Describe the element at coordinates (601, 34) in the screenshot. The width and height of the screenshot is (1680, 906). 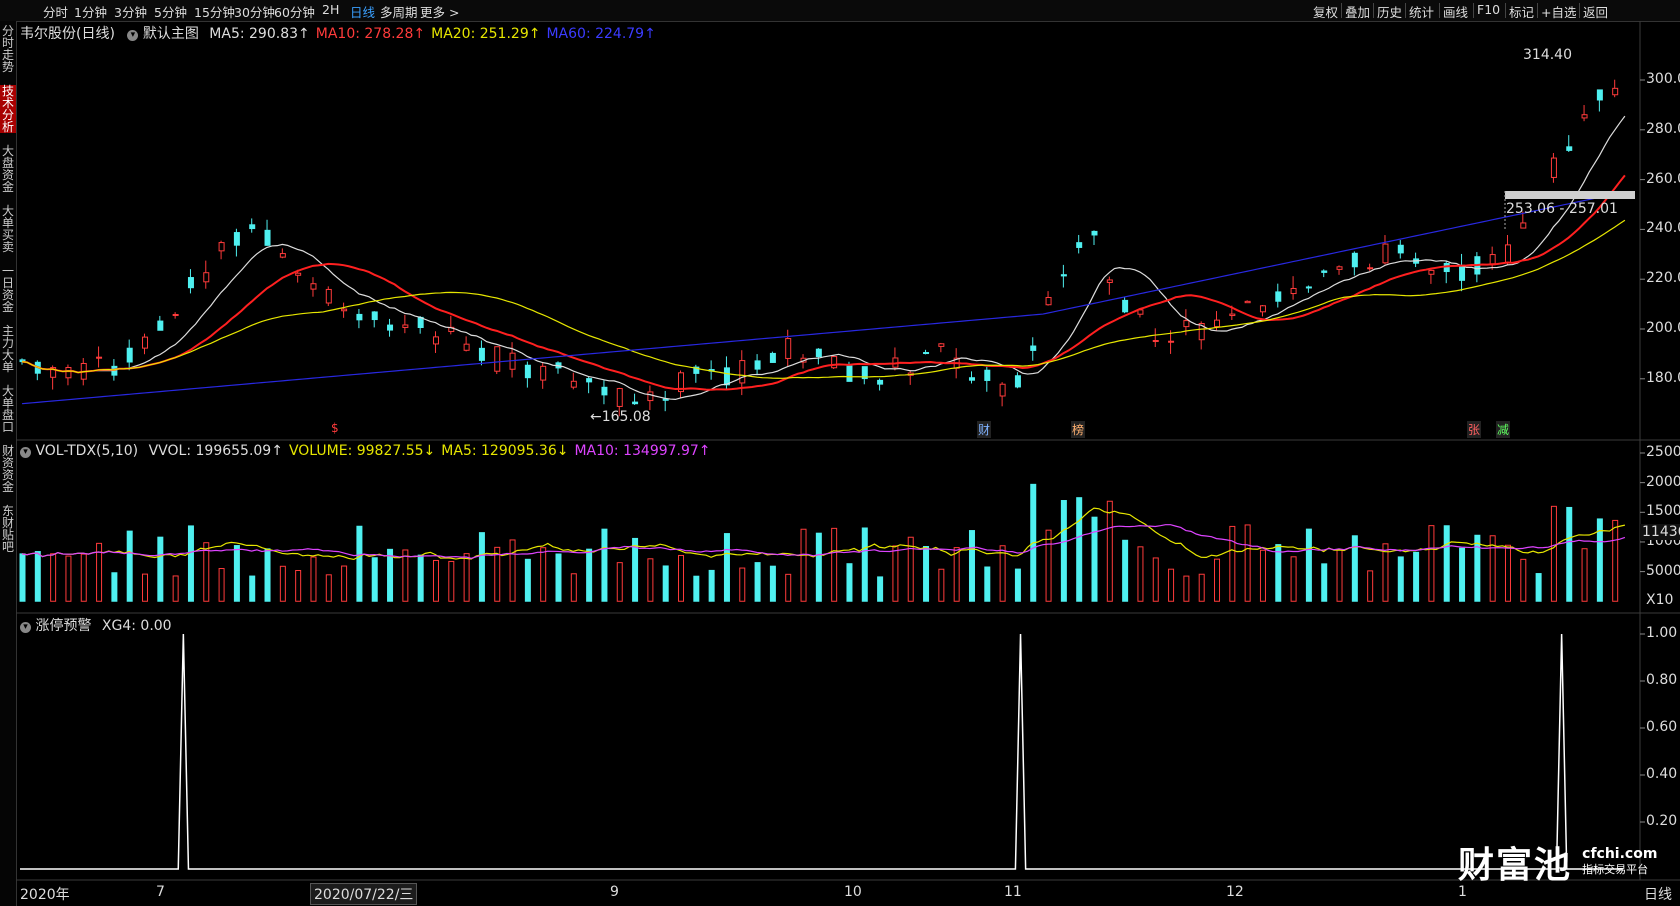
I see `main-indicator-3: MA60: 224.79↑` at that location.